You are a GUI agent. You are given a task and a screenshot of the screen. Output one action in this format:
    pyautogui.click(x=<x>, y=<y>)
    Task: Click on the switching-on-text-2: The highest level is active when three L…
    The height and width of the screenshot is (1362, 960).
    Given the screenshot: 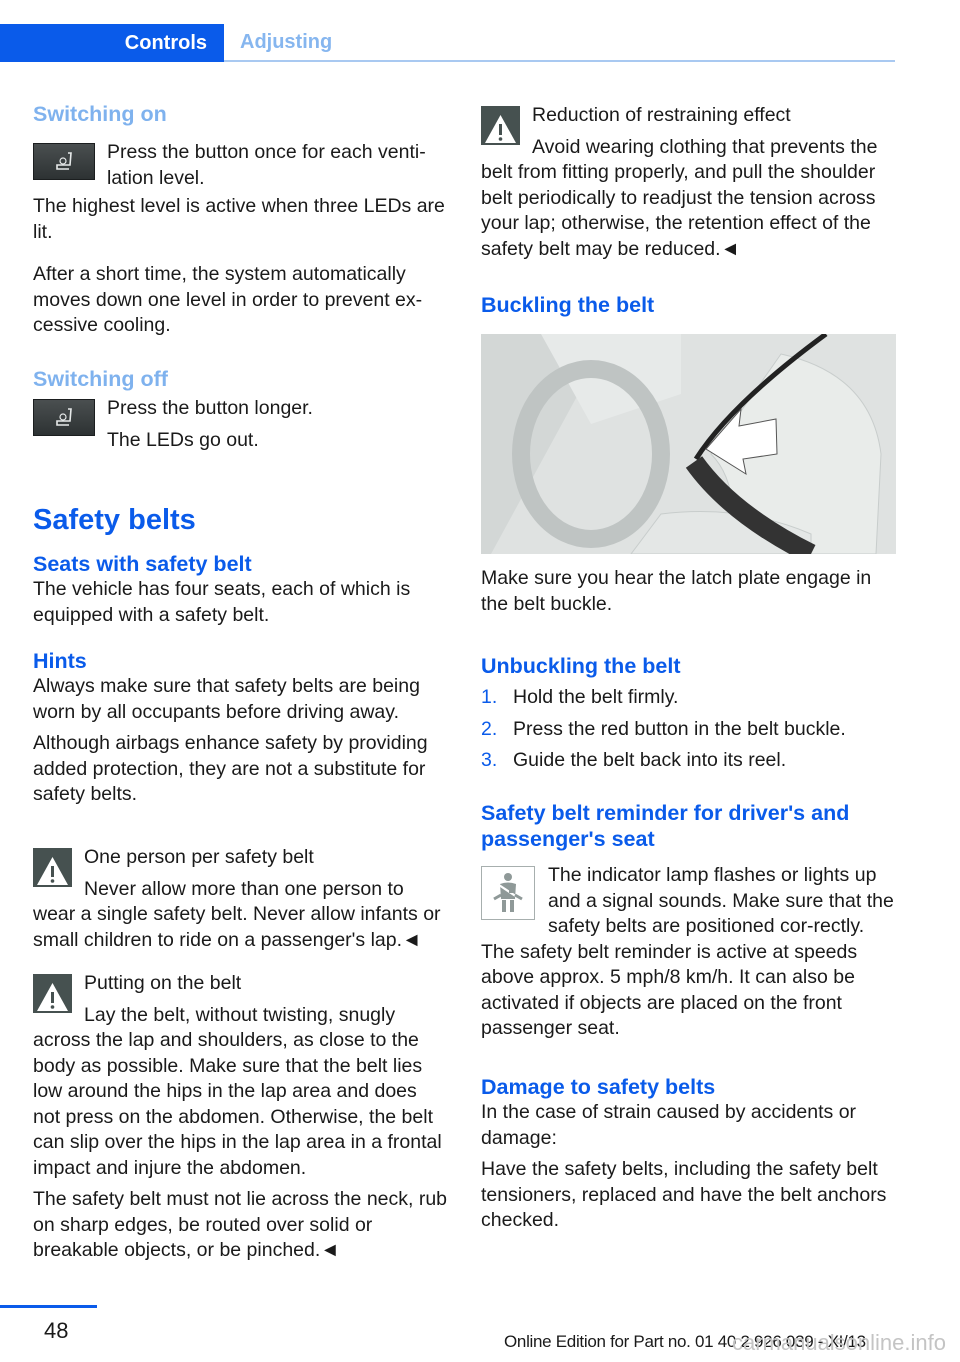 What is the action you would take?
    pyautogui.click(x=239, y=219)
    